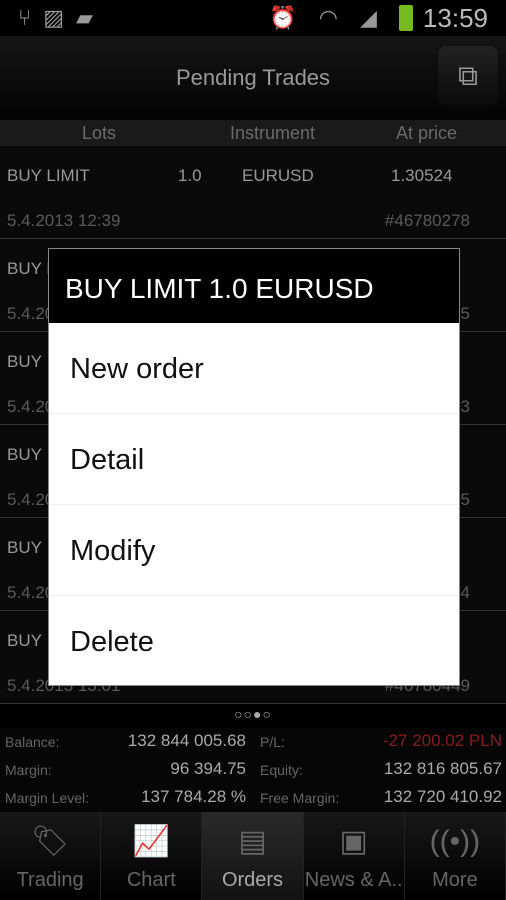  Describe the element at coordinates (465, 499) in the screenshot. I see `order-id: 5` at that location.